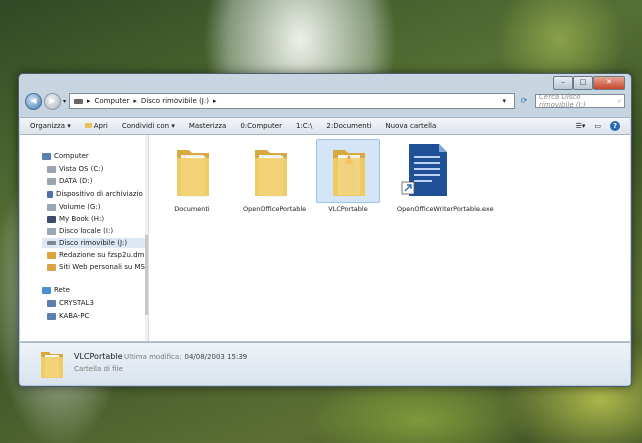  What do you see at coordinates (62, 290) in the screenshot?
I see `nav-item-label: Rete` at bounding box center [62, 290].